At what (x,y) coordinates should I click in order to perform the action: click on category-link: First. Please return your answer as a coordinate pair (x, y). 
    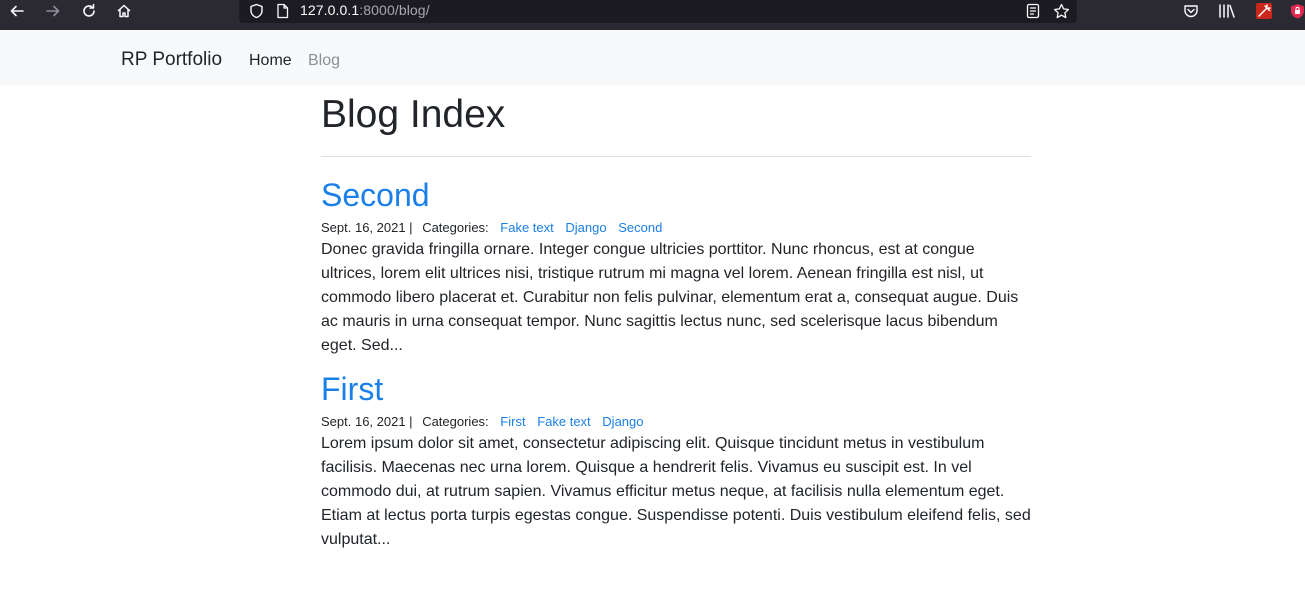
    Looking at the image, I should click on (512, 421).